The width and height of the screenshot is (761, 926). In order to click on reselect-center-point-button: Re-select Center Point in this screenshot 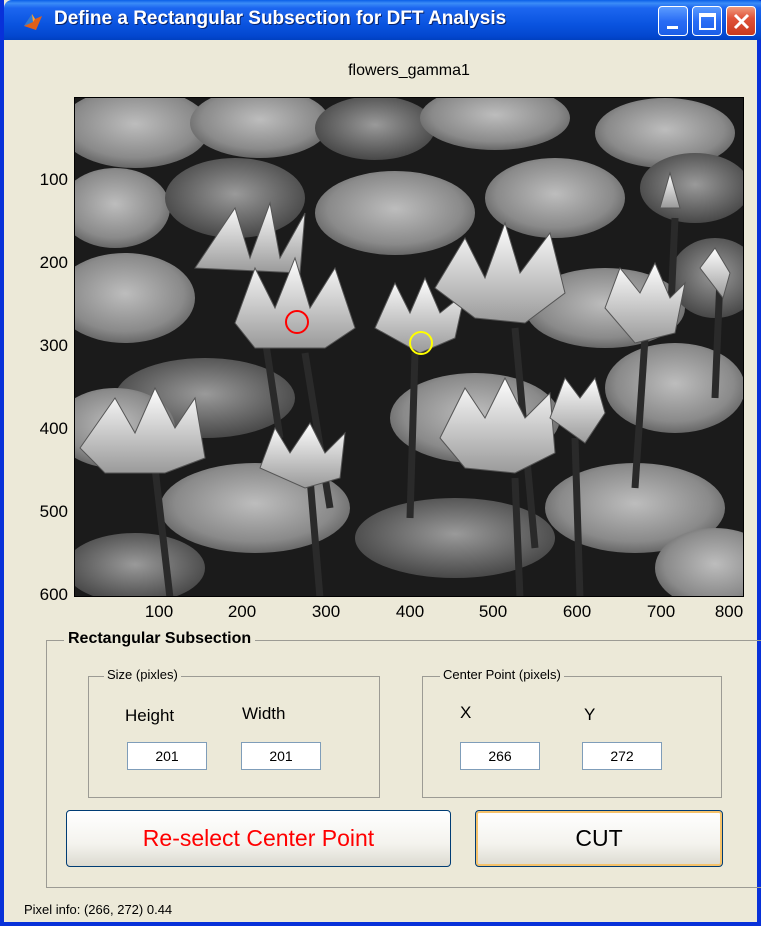, I will do `click(258, 838)`.